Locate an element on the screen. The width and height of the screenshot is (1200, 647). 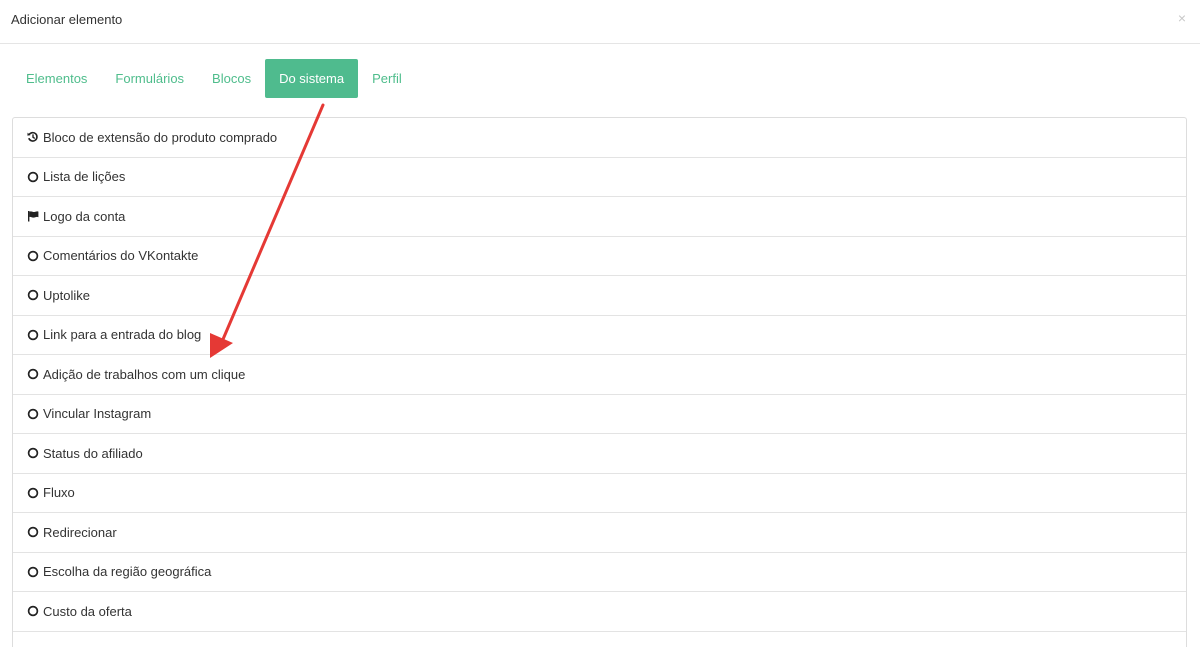
list-item-label: Lista de lições is located at coordinates (84, 176).